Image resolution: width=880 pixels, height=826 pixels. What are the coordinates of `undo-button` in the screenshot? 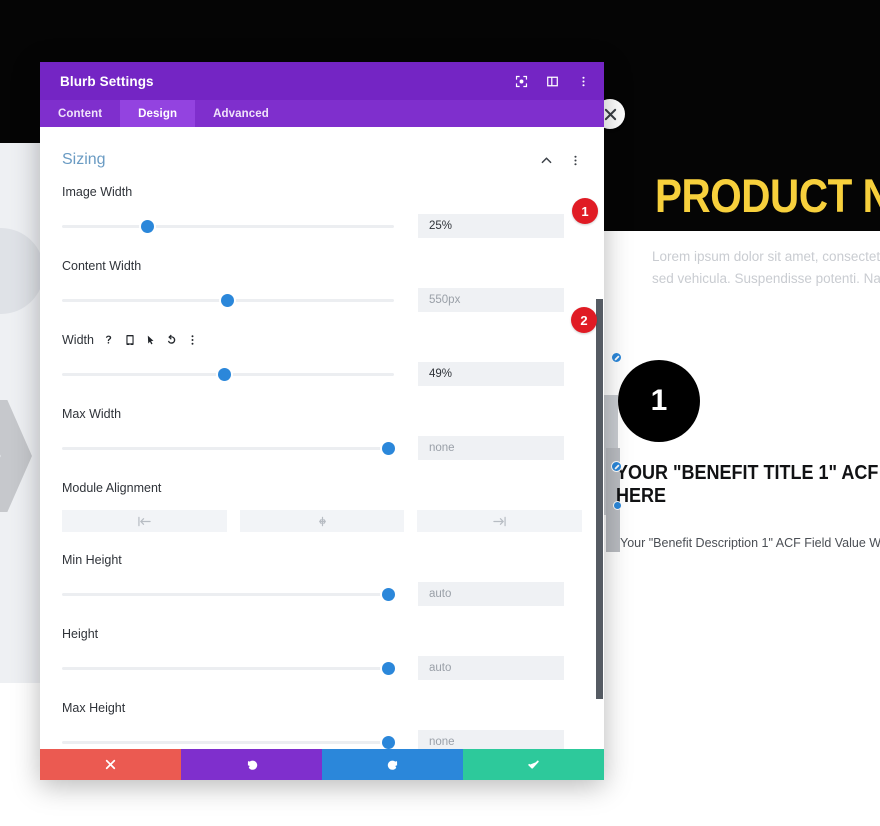 It's located at (251, 764).